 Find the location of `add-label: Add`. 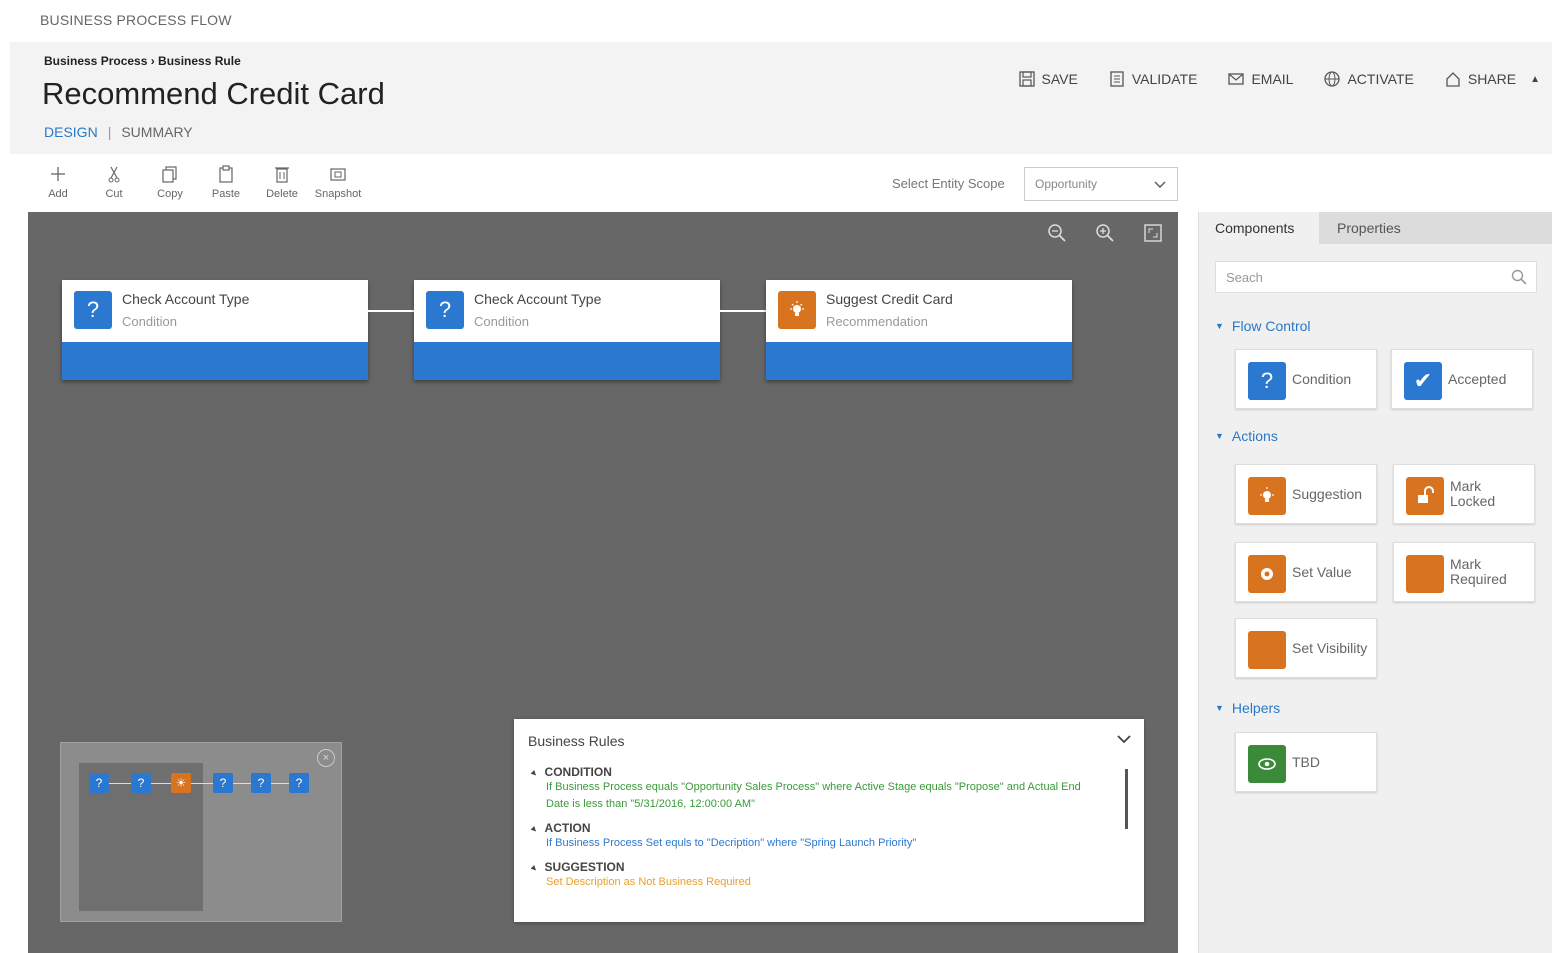

add-label: Add is located at coordinates (58, 194).